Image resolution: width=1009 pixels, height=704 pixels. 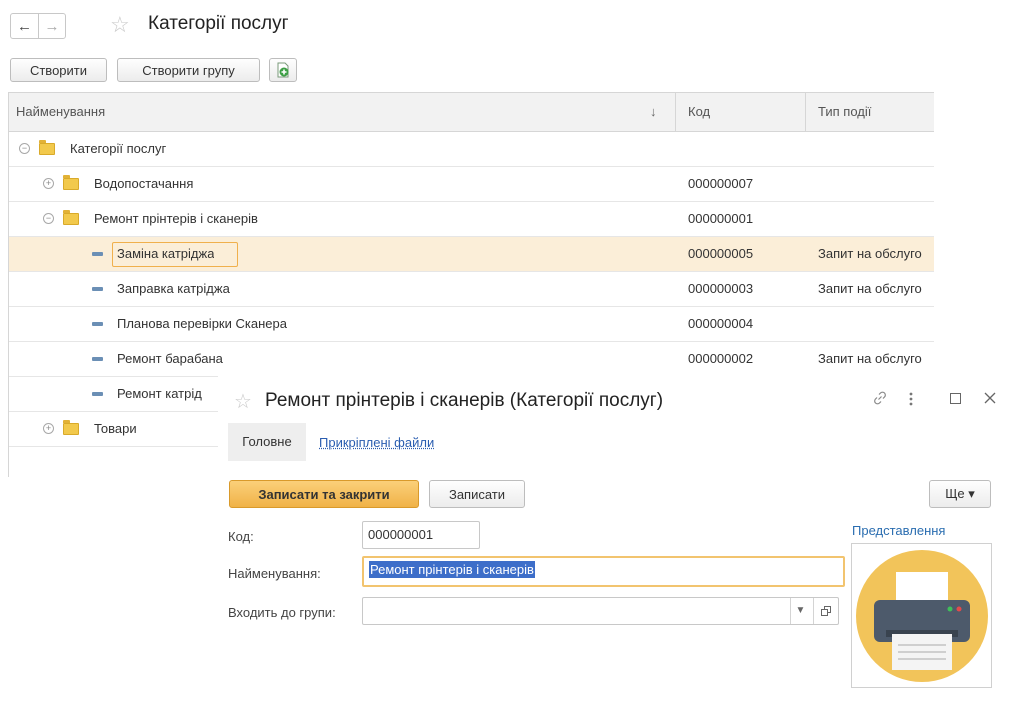 I want to click on row-code: 000000004, so click(x=721, y=323).